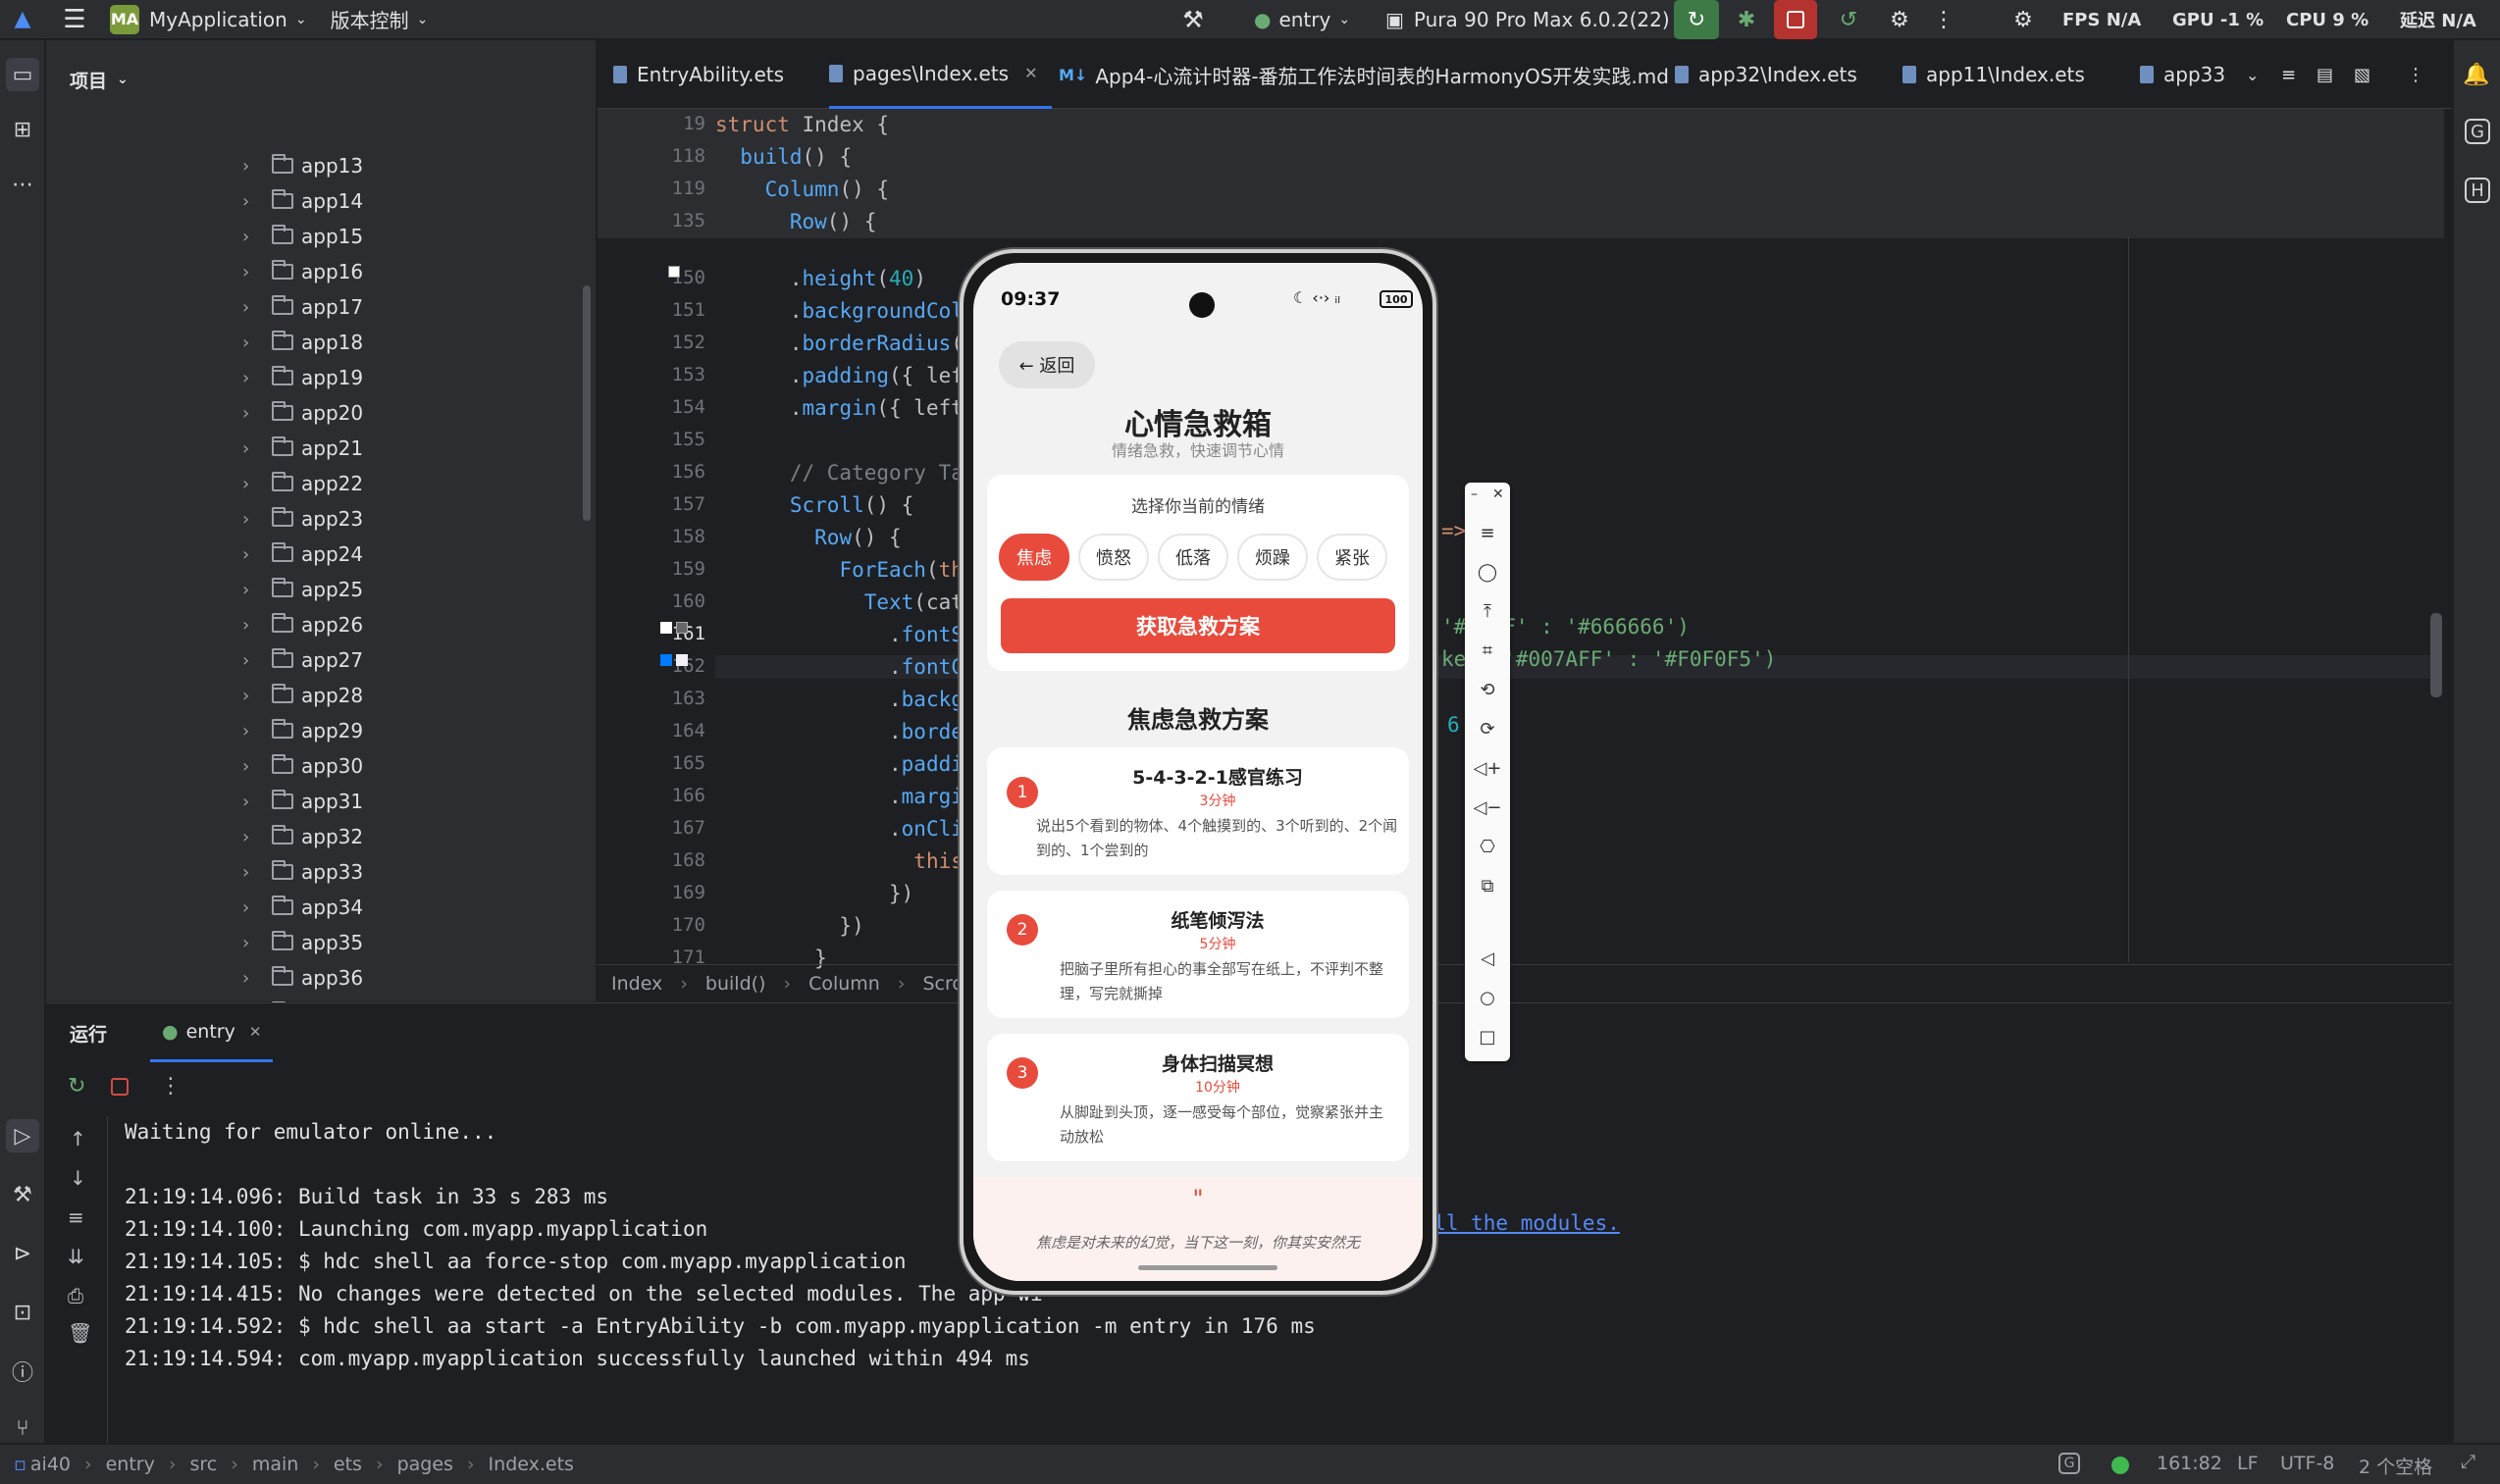 The image size is (2500, 1484). I want to click on tree-item-app32: › app32, so click(205, 836).